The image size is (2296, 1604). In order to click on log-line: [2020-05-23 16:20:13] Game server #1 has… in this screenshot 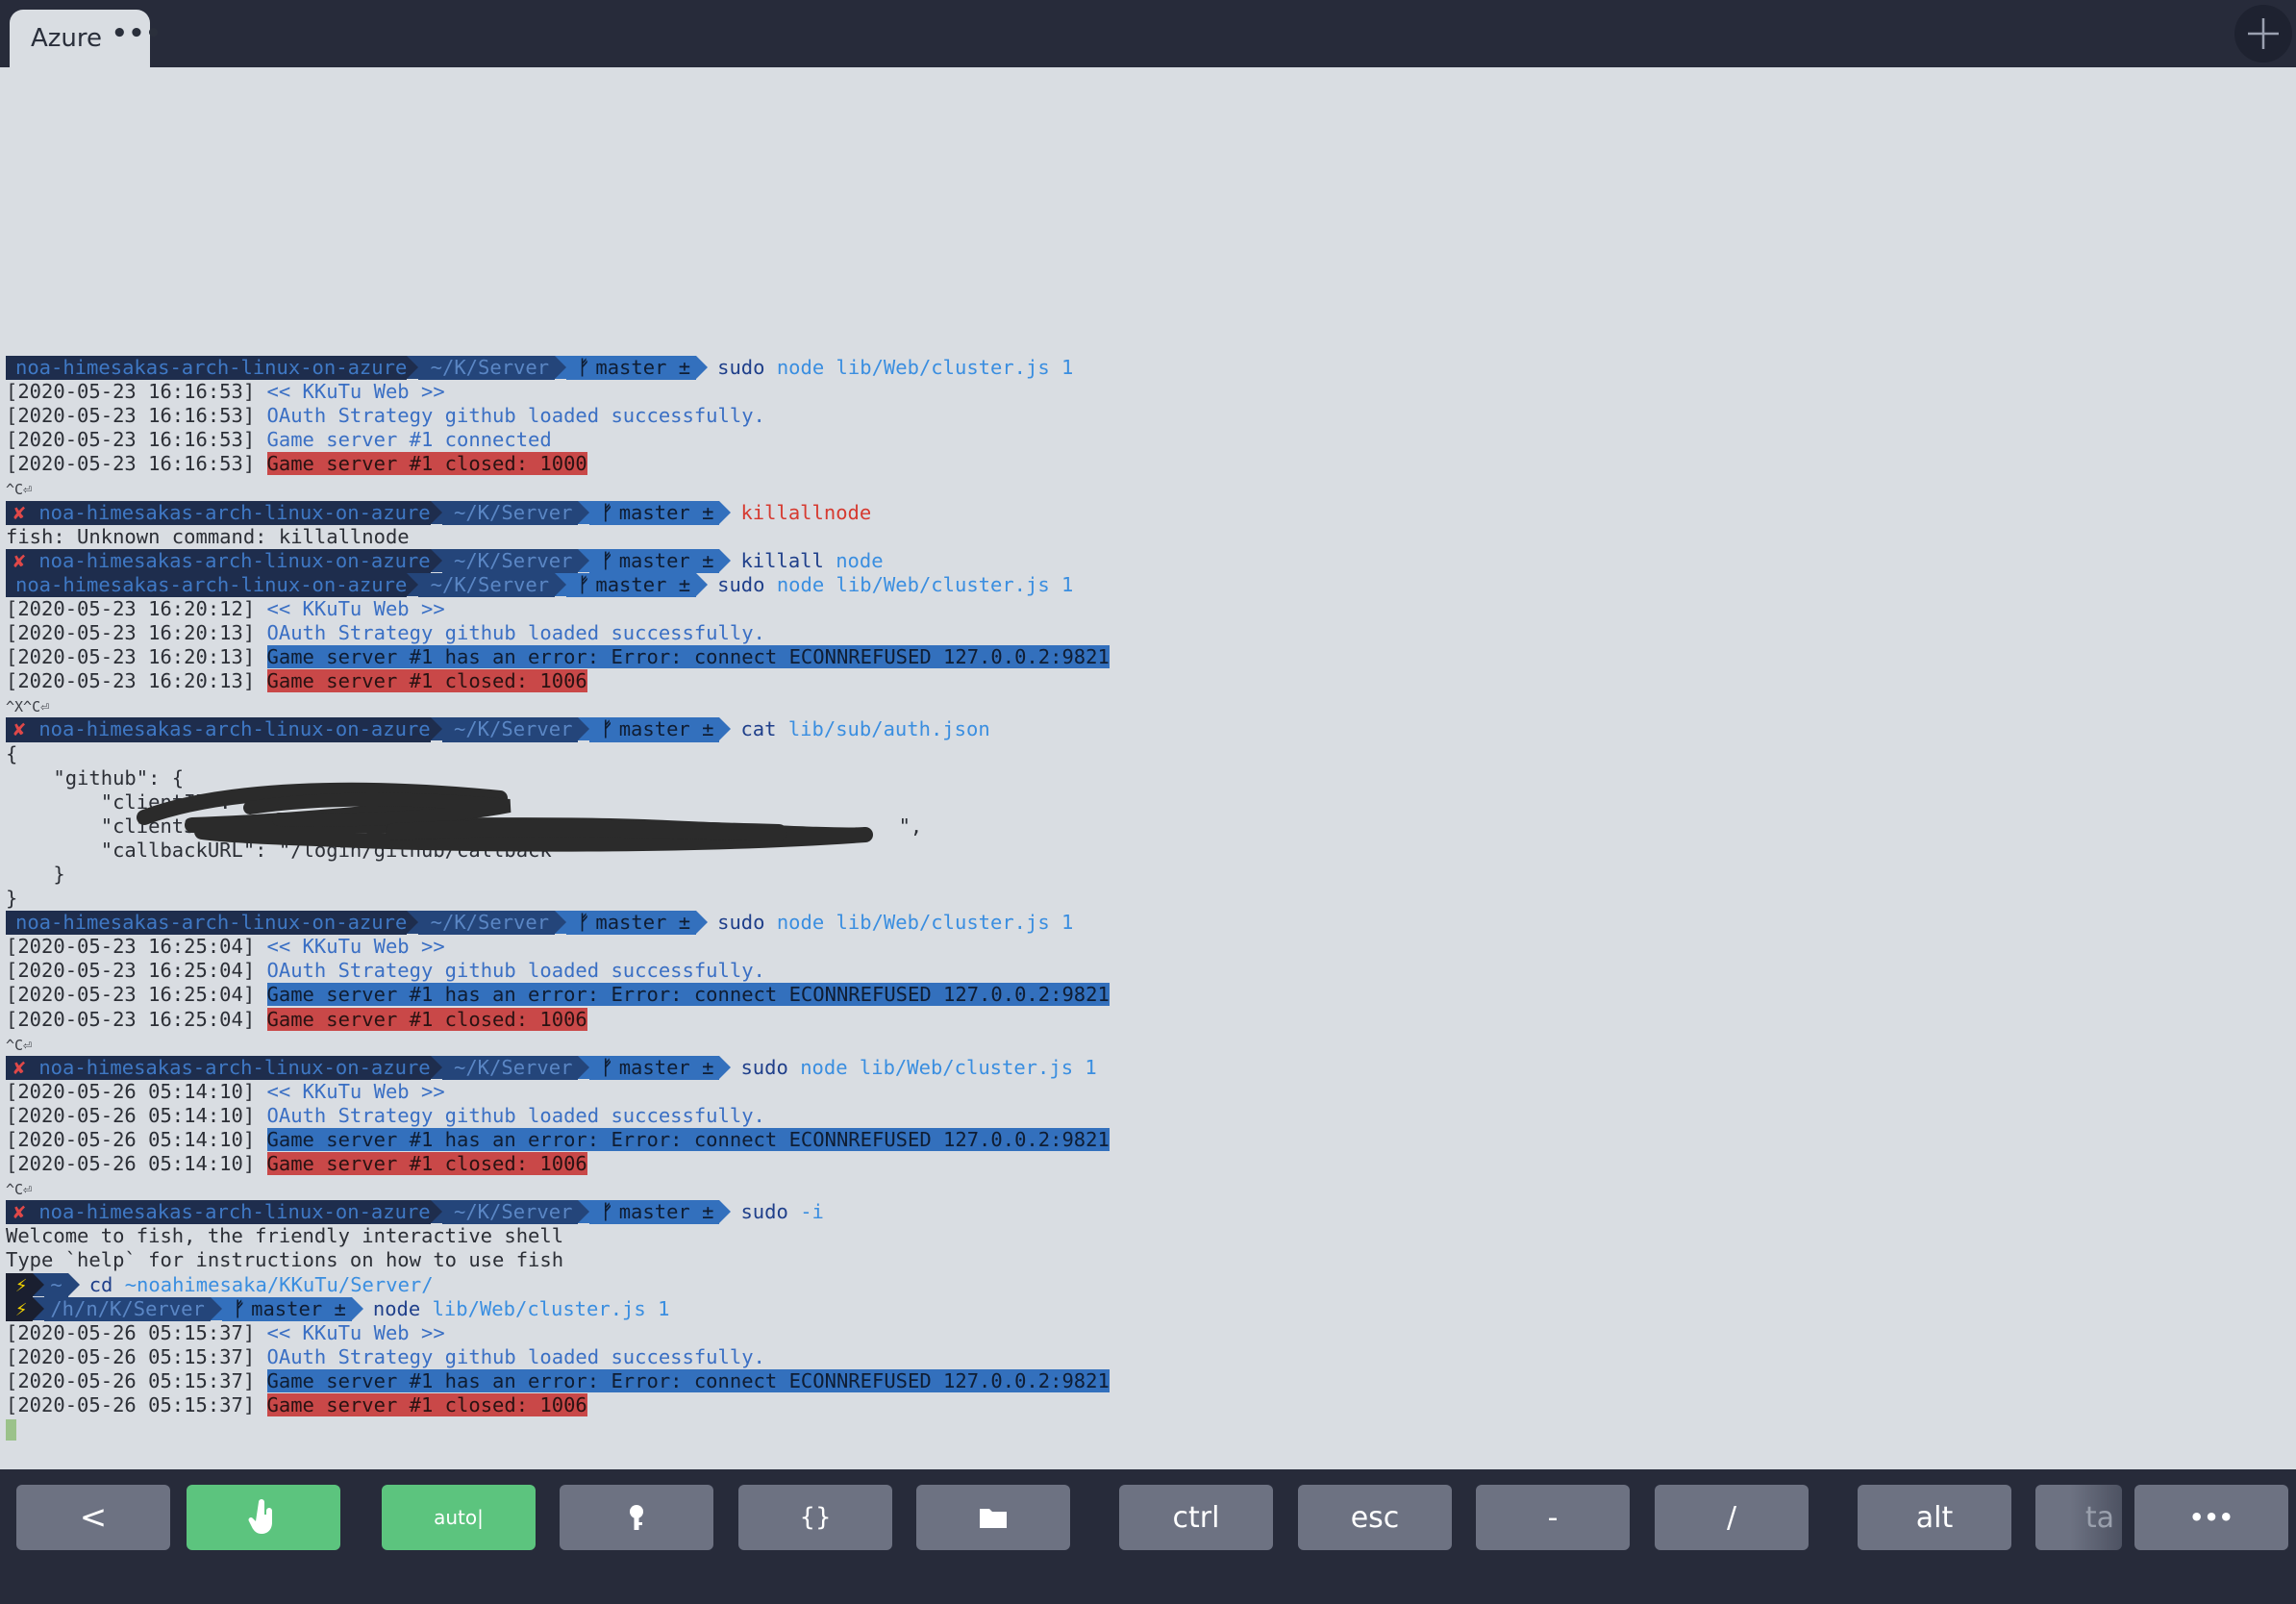, I will do `click(558, 657)`.